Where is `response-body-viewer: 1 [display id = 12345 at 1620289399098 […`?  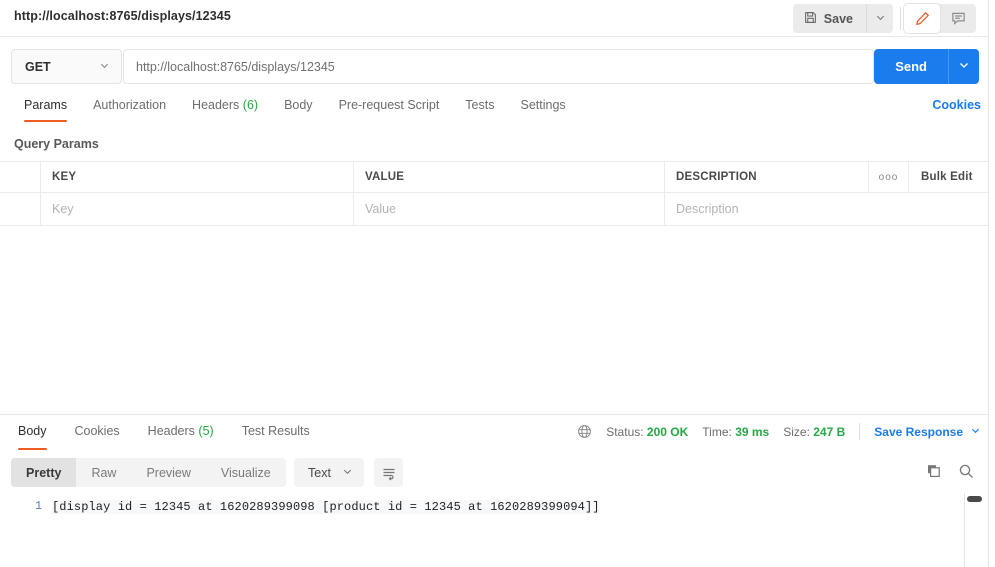
response-body-viewer: 1 [display id = 12345 at 1620289399098 [… is located at coordinates (494, 530).